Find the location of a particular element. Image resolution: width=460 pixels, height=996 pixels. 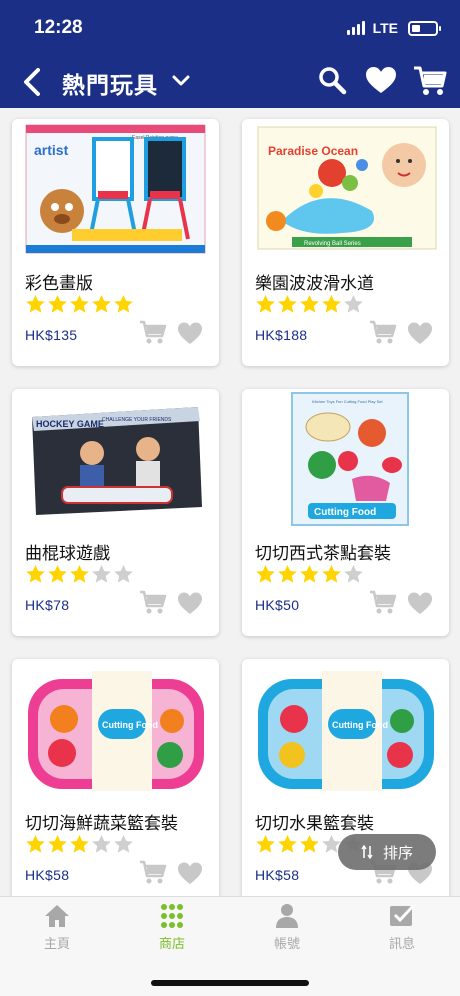

status-bar: 12:28 LTE is located at coordinates (230, 28).